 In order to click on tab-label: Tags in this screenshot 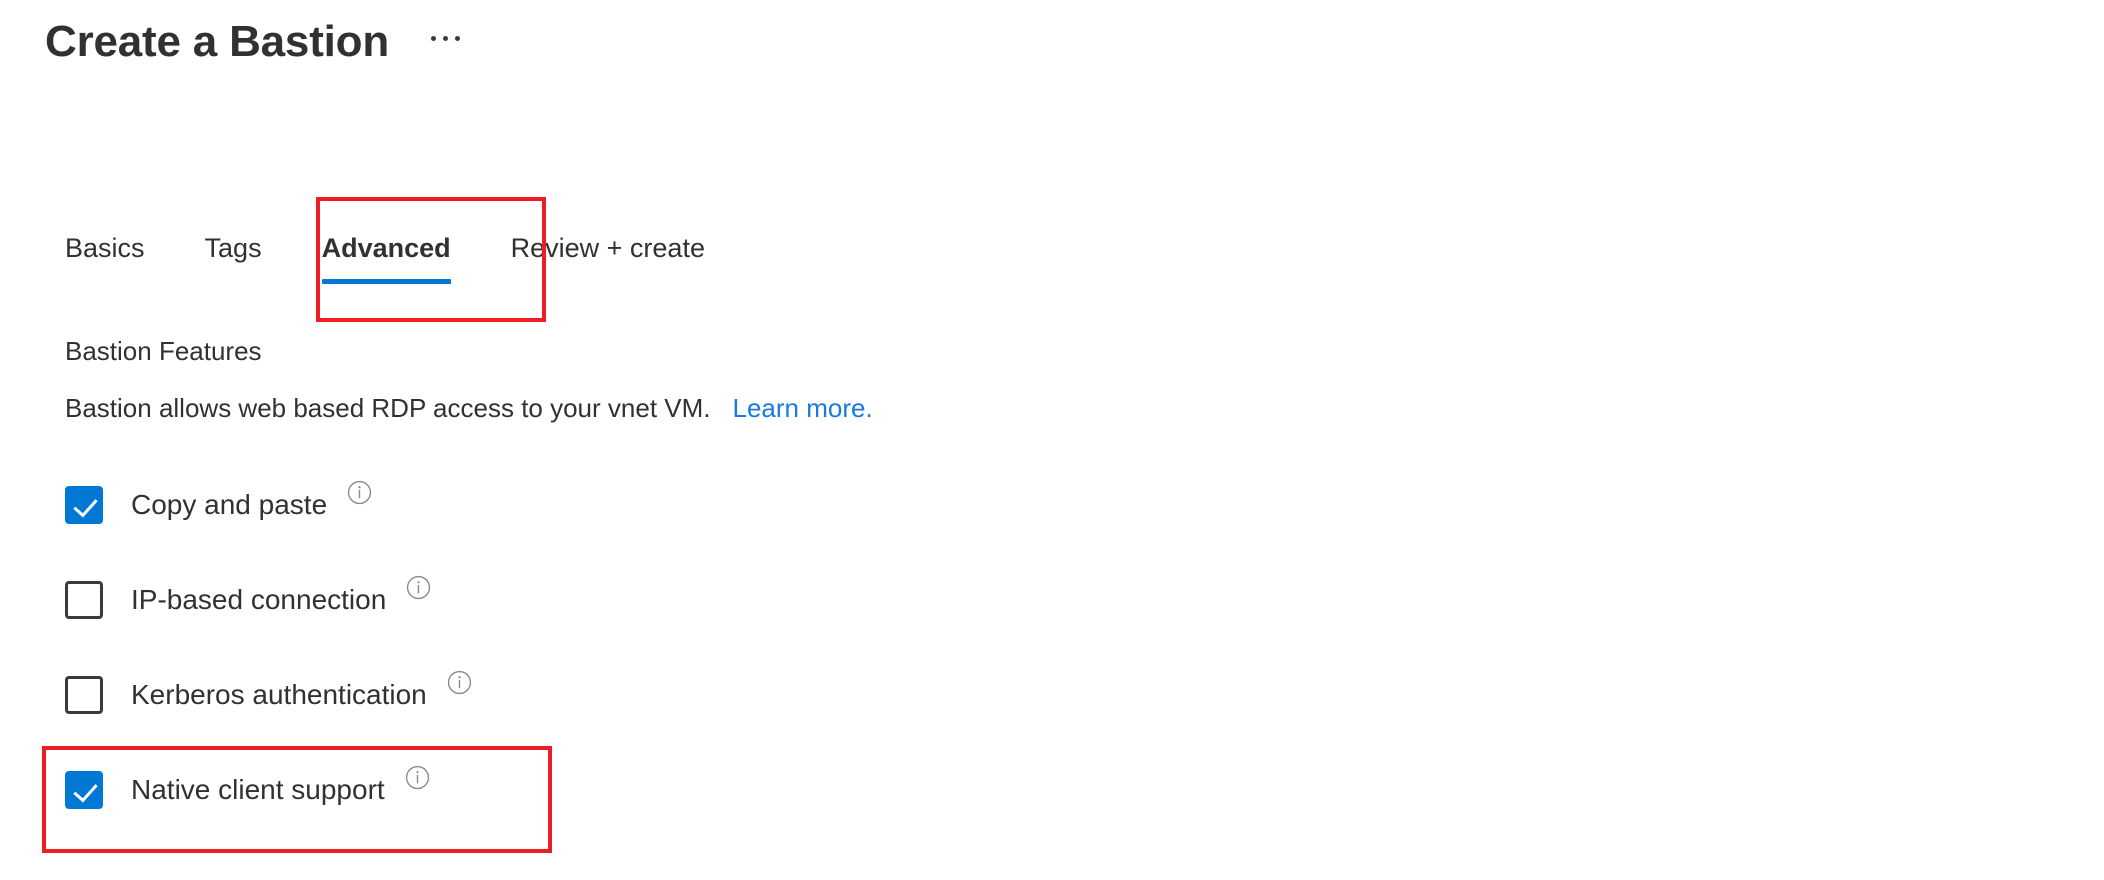, I will do `click(233, 248)`.